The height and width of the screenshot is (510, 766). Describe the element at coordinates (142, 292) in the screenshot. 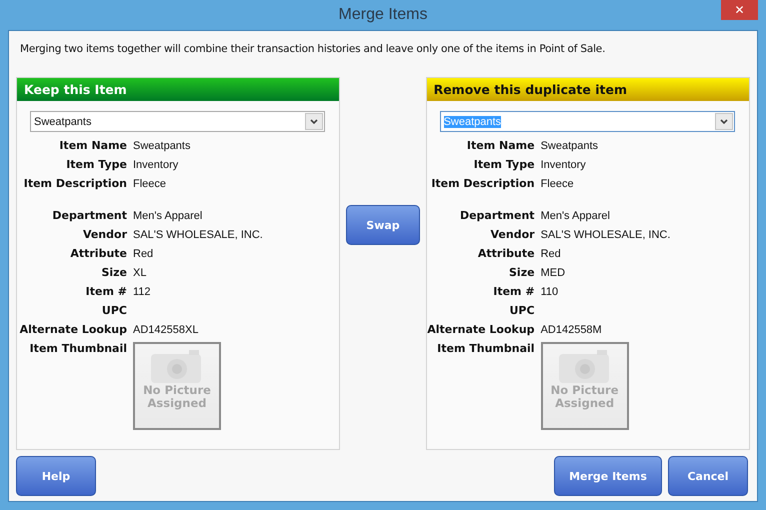

I see `field-value: 112` at that location.